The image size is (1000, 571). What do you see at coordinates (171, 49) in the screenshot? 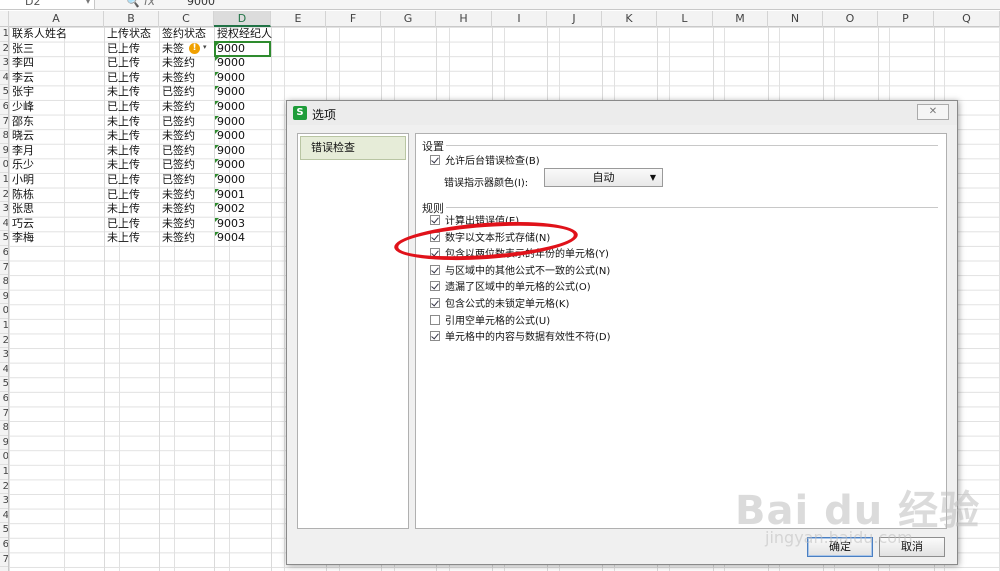
I see `cell-c: 未签` at bounding box center [171, 49].